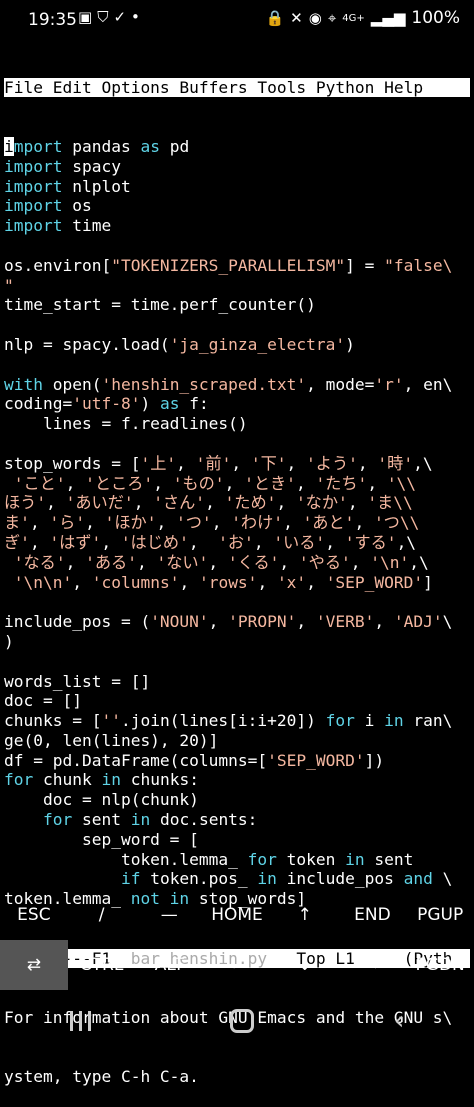 The height and width of the screenshot is (1107, 474). Describe the element at coordinates (80, 1021) in the screenshot. I see `recents-button` at that location.